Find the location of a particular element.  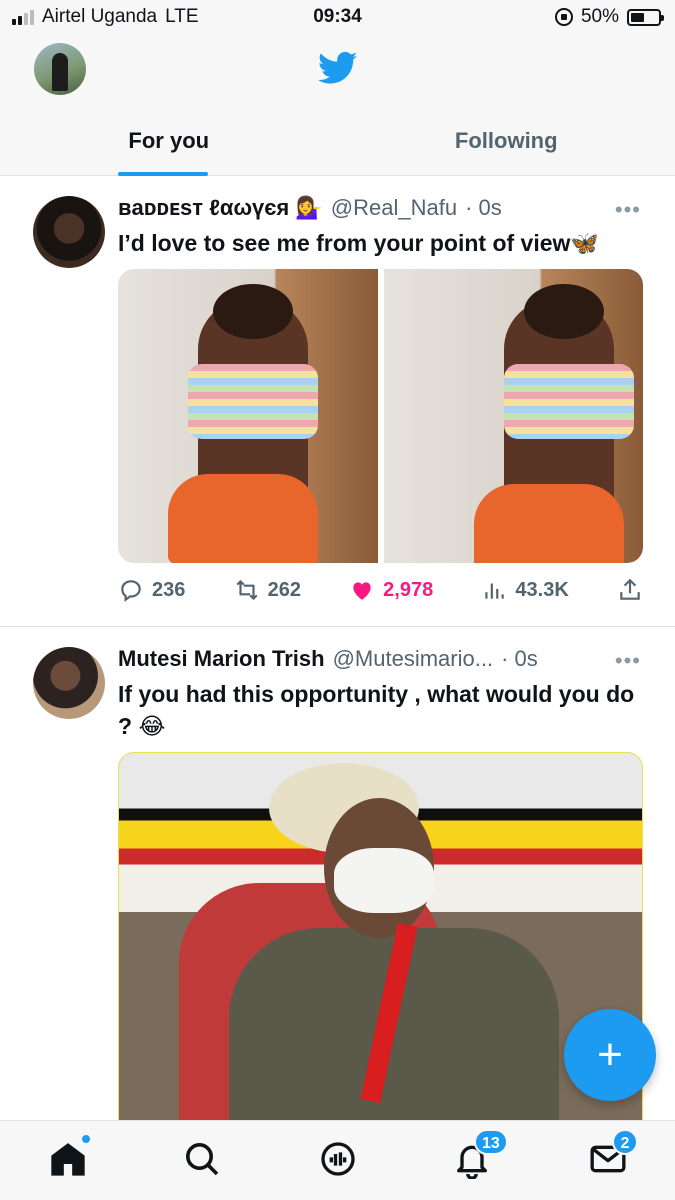

share-button is located at coordinates (630, 590).